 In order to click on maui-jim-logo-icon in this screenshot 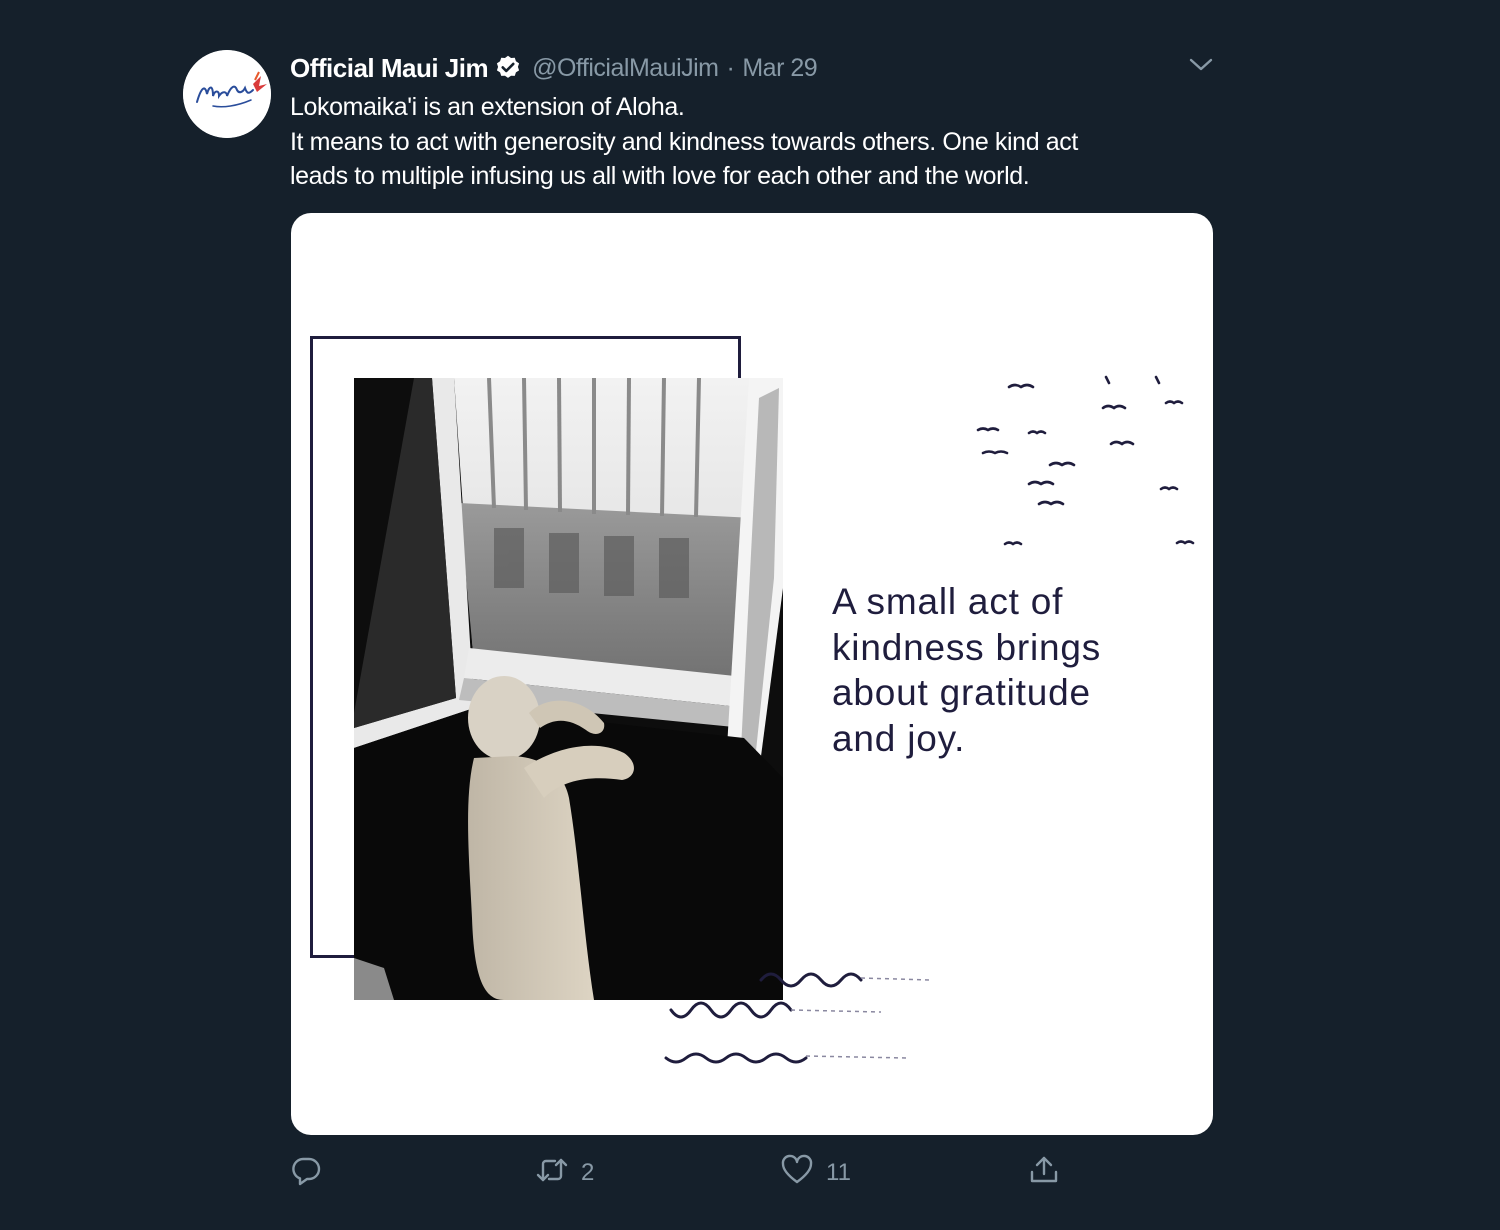, I will do `click(227, 94)`.